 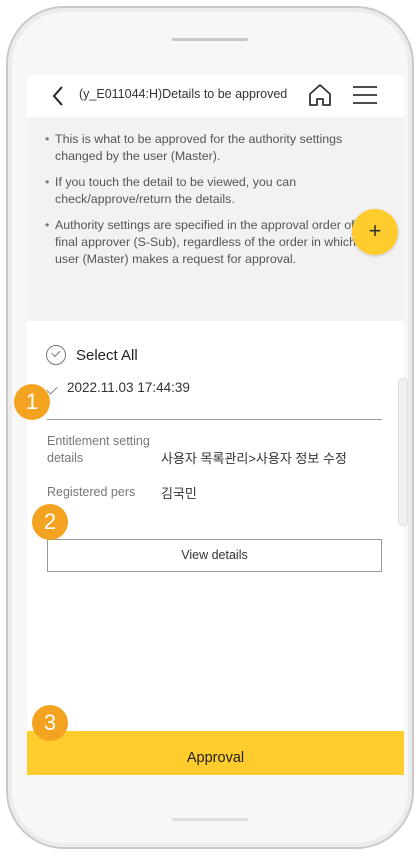 What do you see at coordinates (107, 355) in the screenshot?
I see `select-all-label: Select All` at bounding box center [107, 355].